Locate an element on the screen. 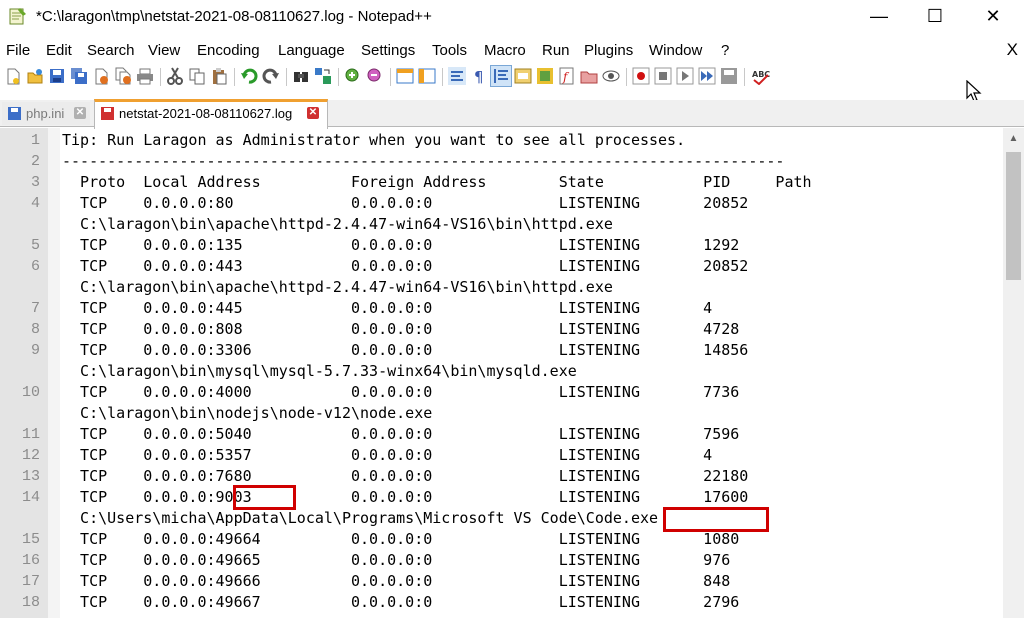  line-number: 13 is located at coordinates (30, 476).